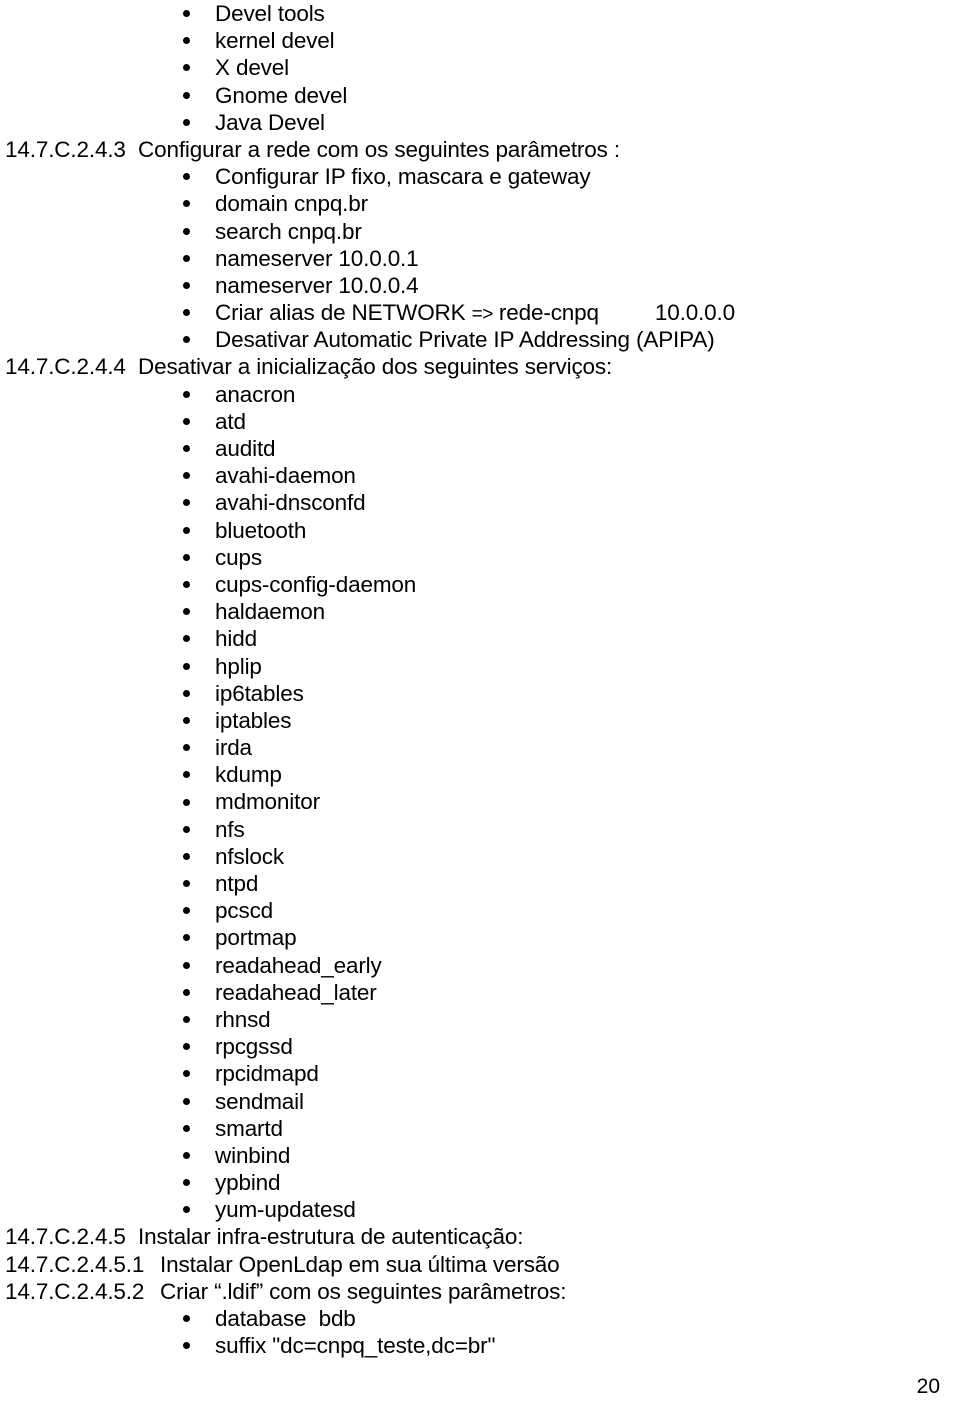 This screenshot has width=960, height=1413. What do you see at coordinates (480, 910) in the screenshot?
I see `list-item: pcscd` at bounding box center [480, 910].